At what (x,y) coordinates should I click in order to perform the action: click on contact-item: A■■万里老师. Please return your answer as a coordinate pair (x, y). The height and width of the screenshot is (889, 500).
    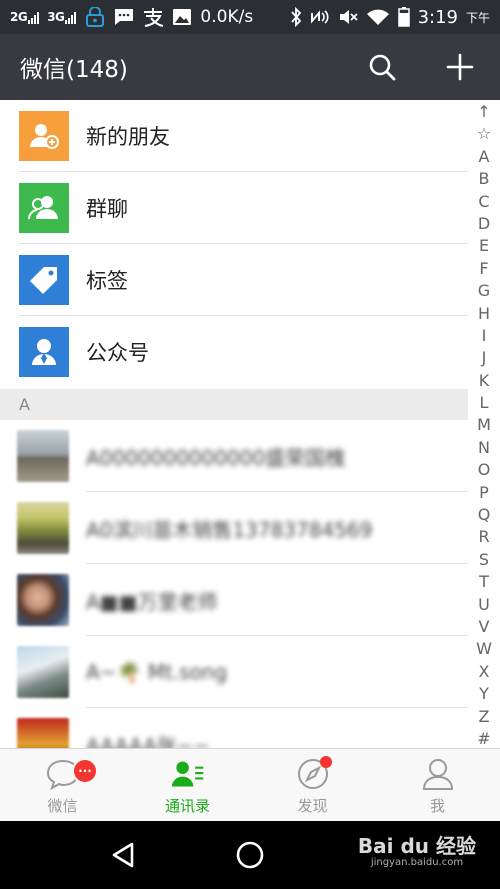
    Looking at the image, I should click on (234, 600).